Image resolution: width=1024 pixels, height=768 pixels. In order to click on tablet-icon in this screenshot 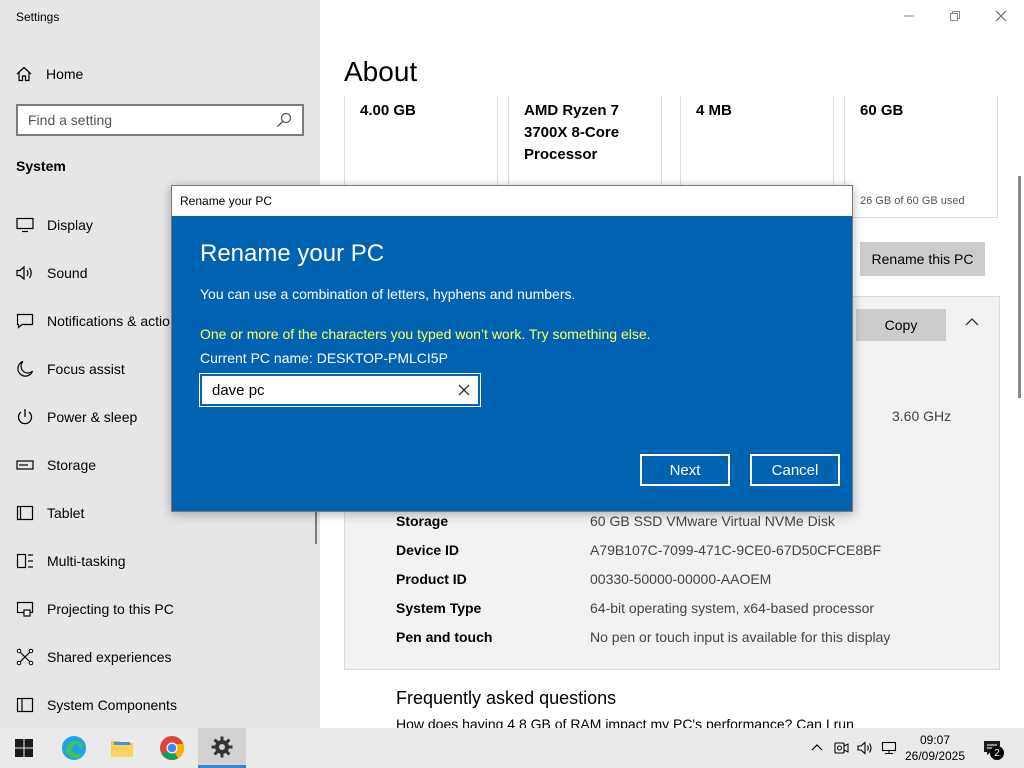, I will do `click(25, 513)`.